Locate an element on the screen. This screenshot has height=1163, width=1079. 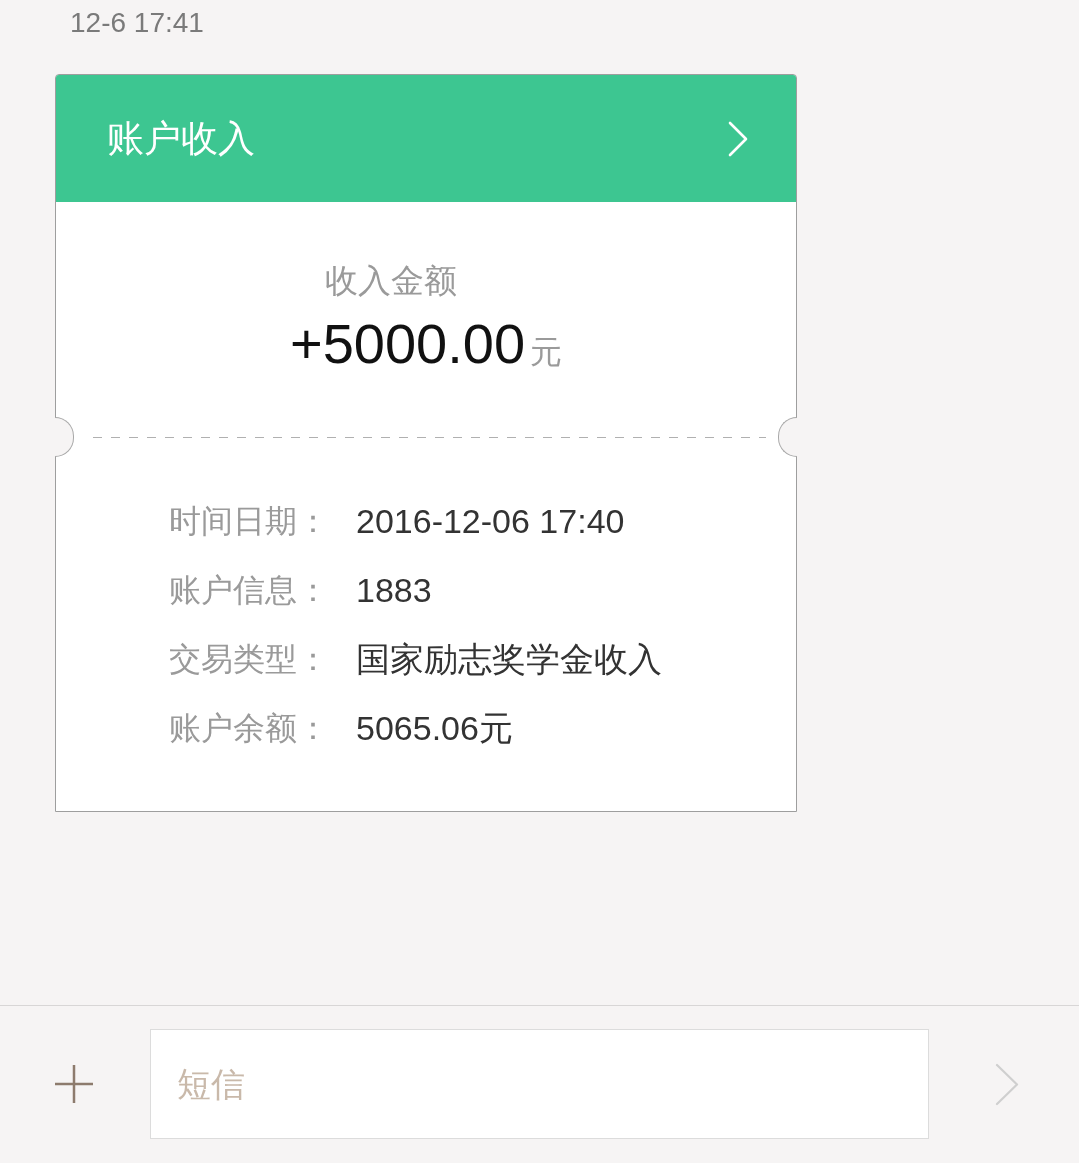
detail-label: 账户信息： is located at coordinates (249, 590).